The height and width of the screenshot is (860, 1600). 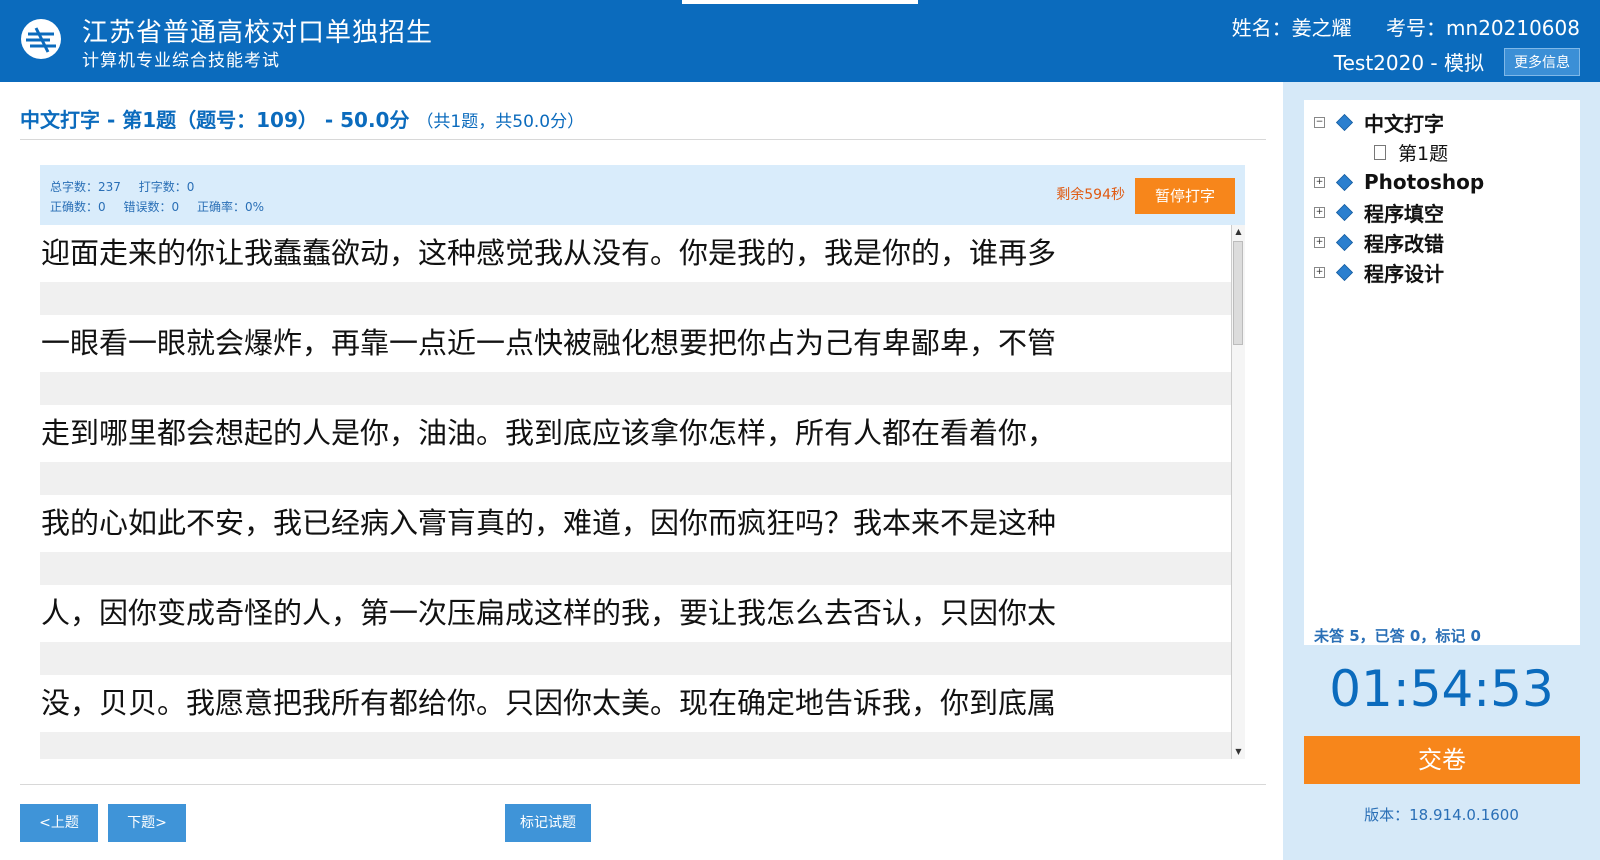 I want to click on tree-label: Photoshop, so click(x=1424, y=182).